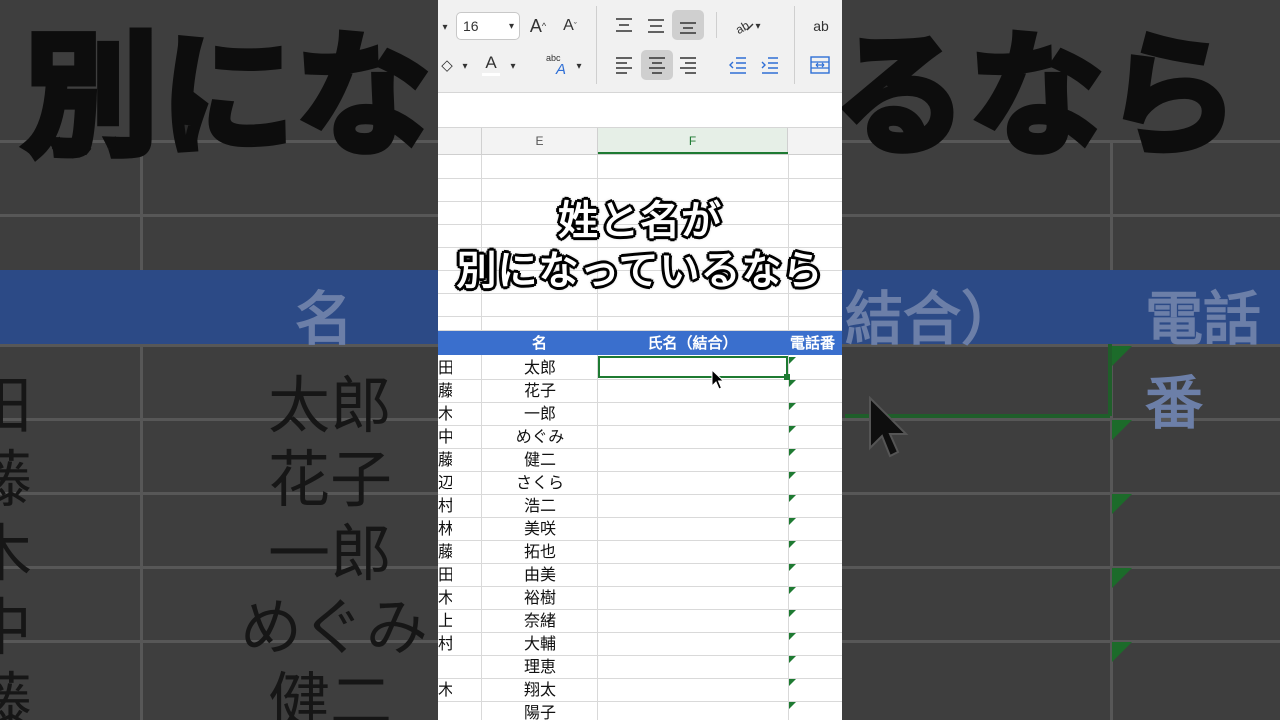 The height and width of the screenshot is (720, 1280). Describe the element at coordinates (540, 413) in the screenshot. I see `first-name-cell: 一郎` at that location.